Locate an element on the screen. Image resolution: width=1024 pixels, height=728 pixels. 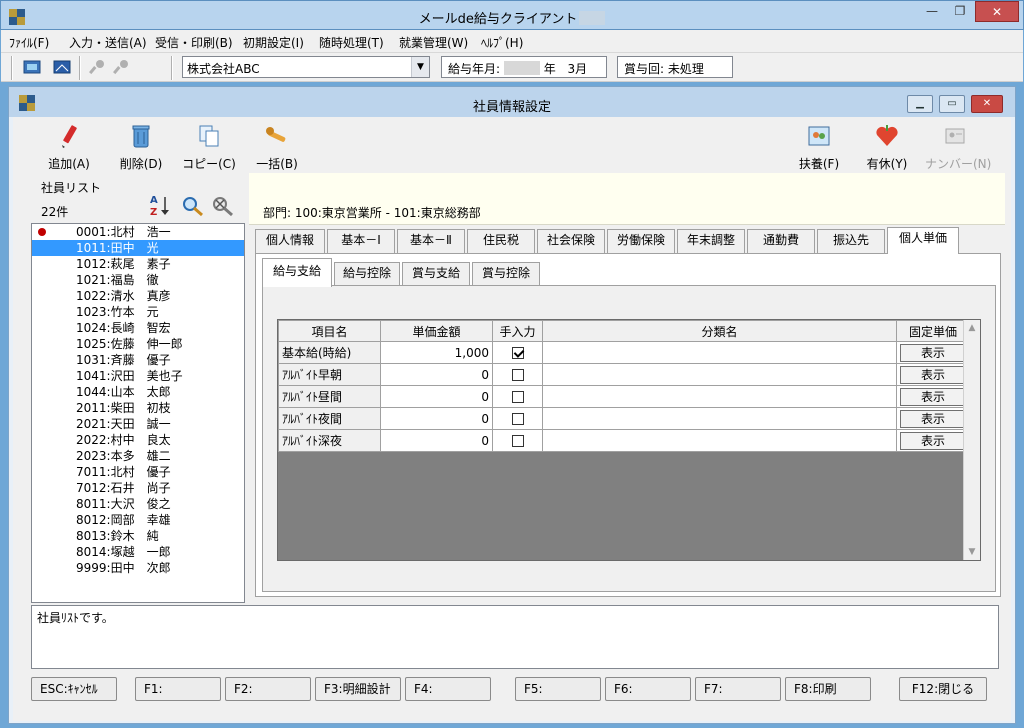
window-minimize-button: ▁ is located at coordinates (920, 104).